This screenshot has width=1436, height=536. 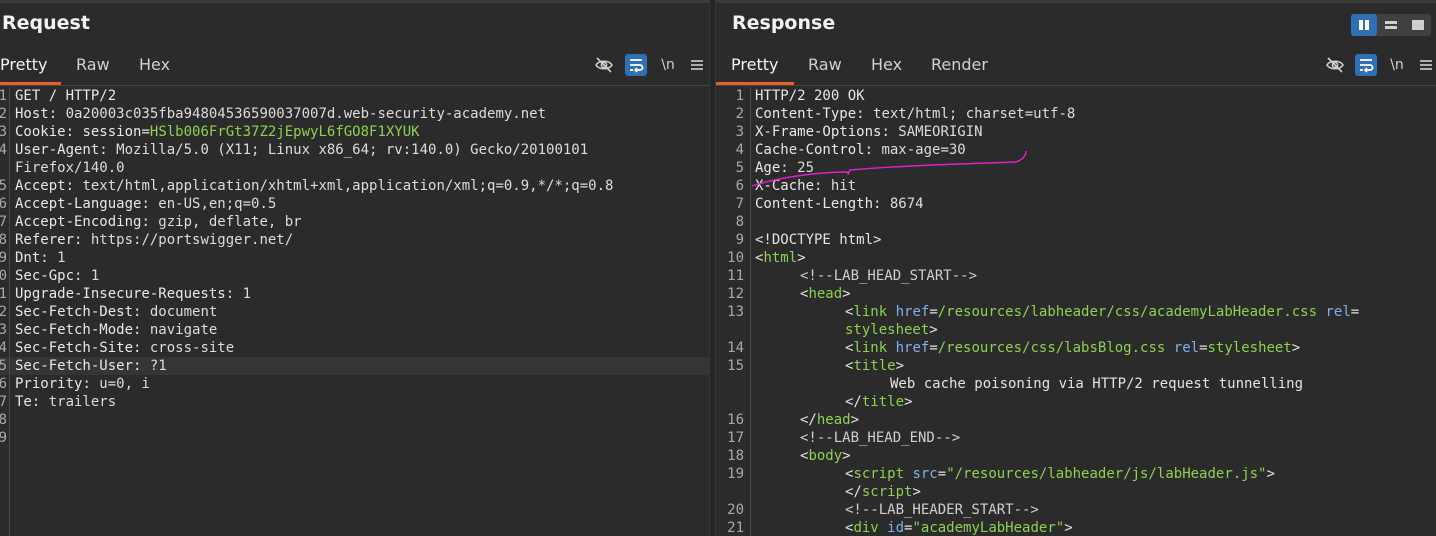 I want to click on header-name: Accept, so click(x=40, y=186).